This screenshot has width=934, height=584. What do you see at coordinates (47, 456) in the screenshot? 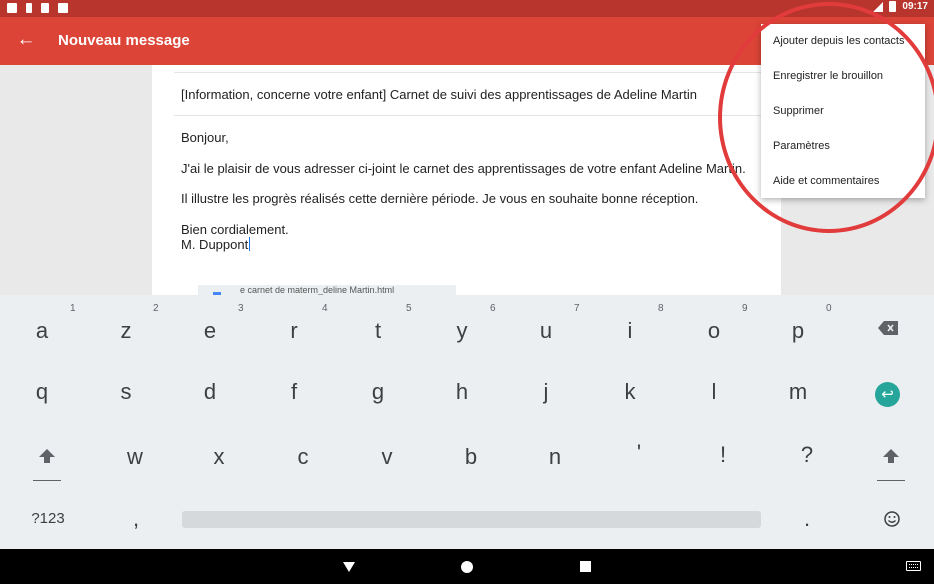
I see `shift-glyph` at bounding box center [47, 456].